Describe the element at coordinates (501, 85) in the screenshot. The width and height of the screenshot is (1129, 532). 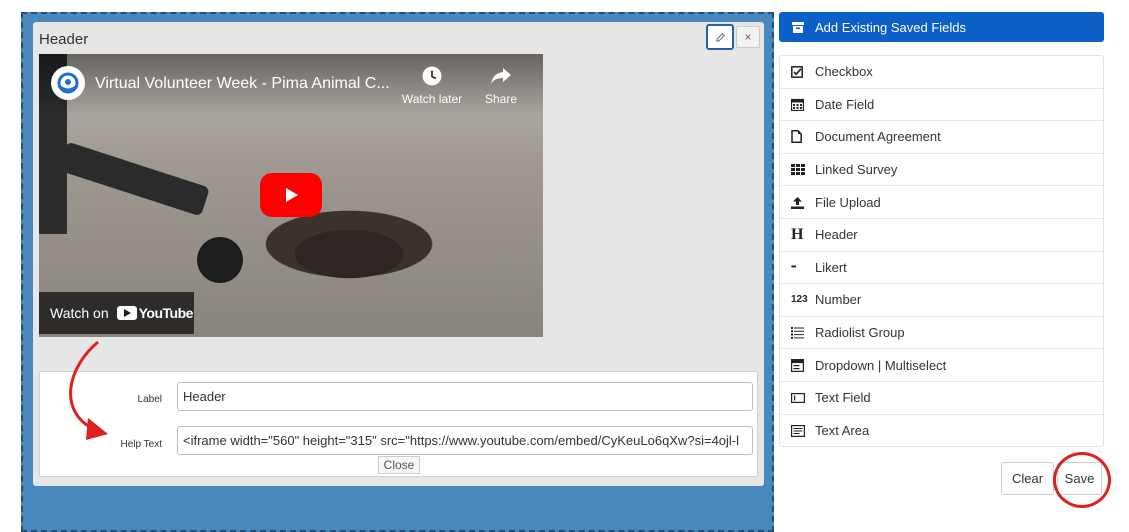
I see `share-button: Share` at that location.